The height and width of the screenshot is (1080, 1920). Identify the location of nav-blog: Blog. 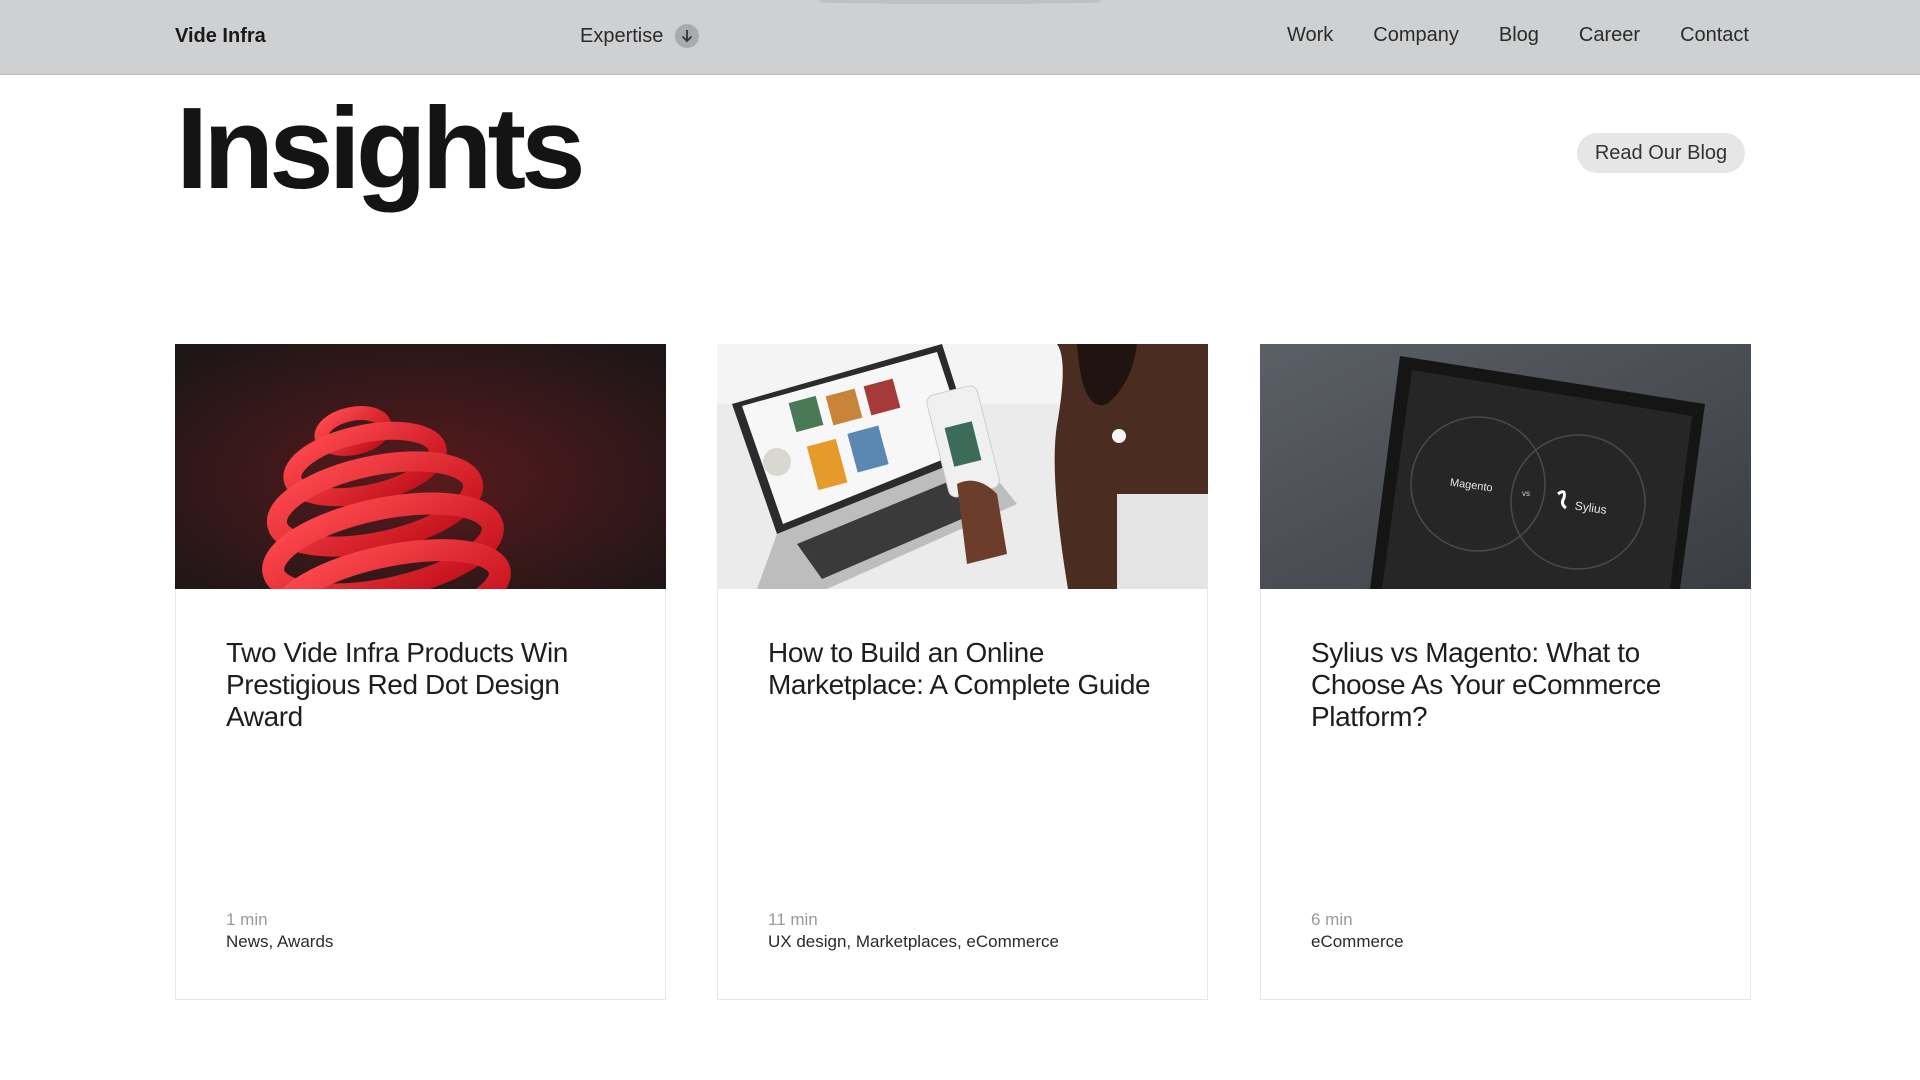
(1519, 35).